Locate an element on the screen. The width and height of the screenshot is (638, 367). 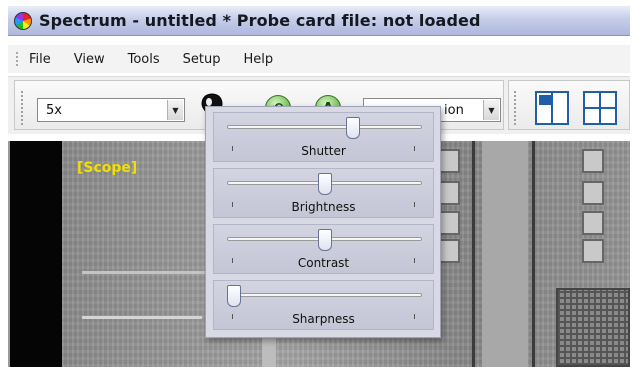
wafer-grid-pattern is located at coordinates (593, 327).